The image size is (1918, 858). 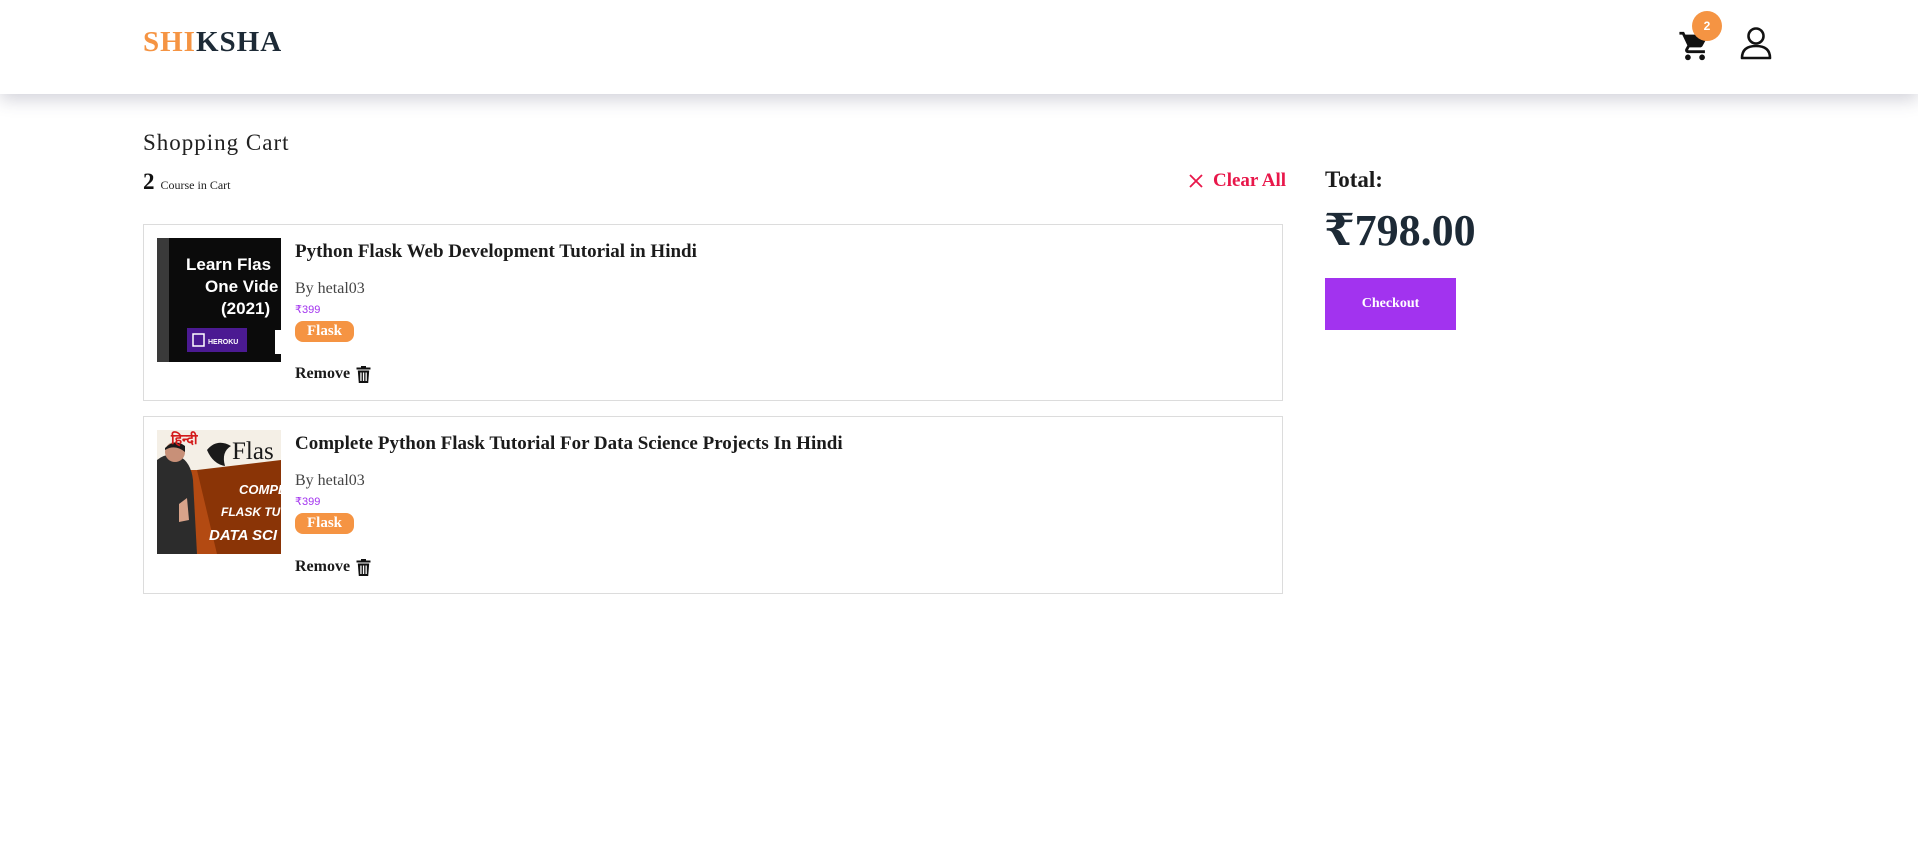 What do you see at coordinates (253, 451) in the screenshot?
I see `thumbnail-text: Flas` at bounding box center [253, 451].